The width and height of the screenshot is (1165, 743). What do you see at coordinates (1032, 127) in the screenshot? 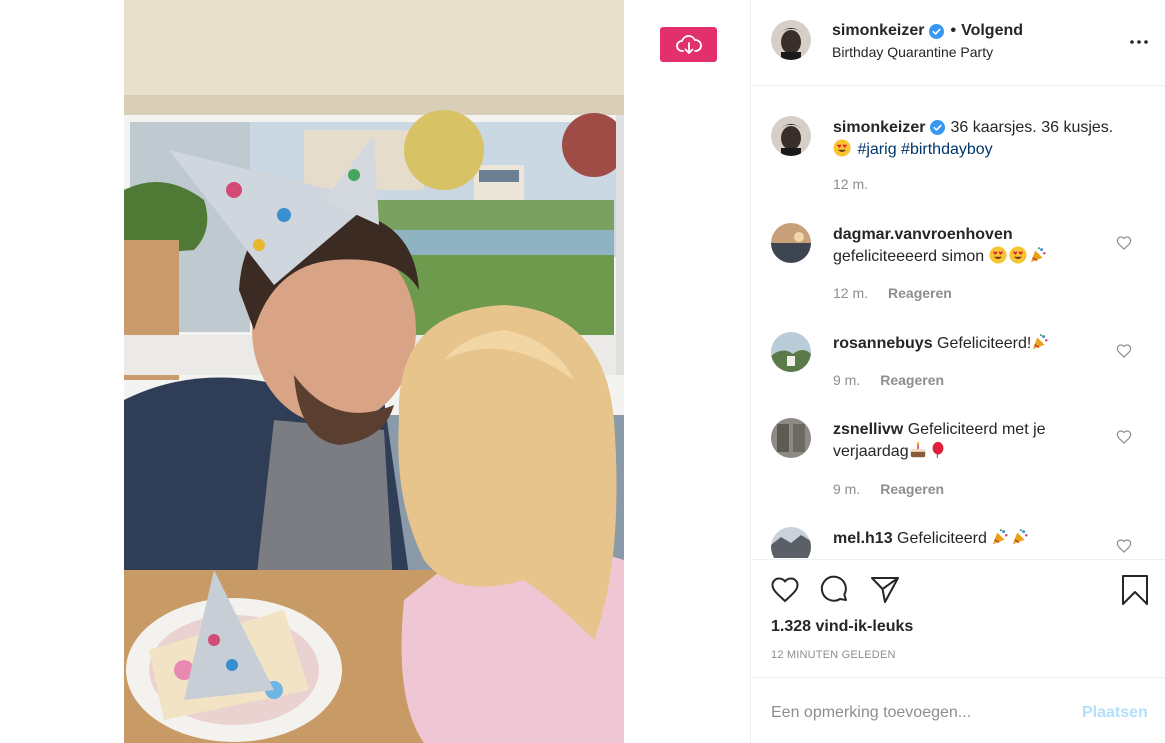
I see `caption-body: 36 kaarsjes. 36 kusjes.` at bounding box center [1032, 127].